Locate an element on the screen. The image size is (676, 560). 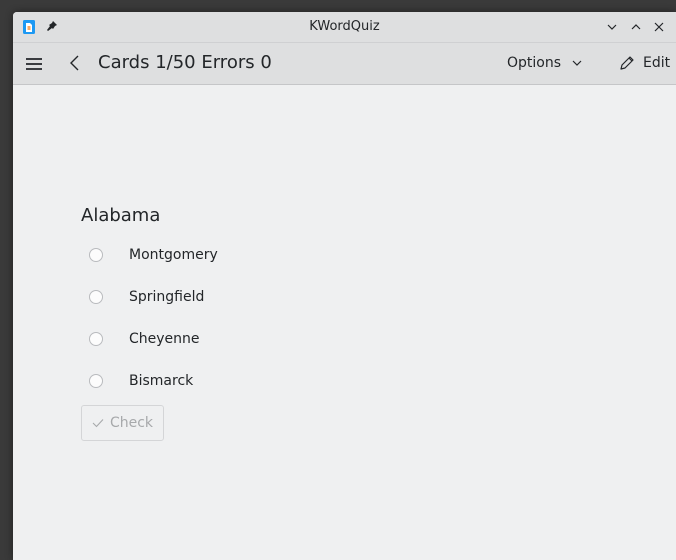
check-button: Check is located at coordinates (122, 423).